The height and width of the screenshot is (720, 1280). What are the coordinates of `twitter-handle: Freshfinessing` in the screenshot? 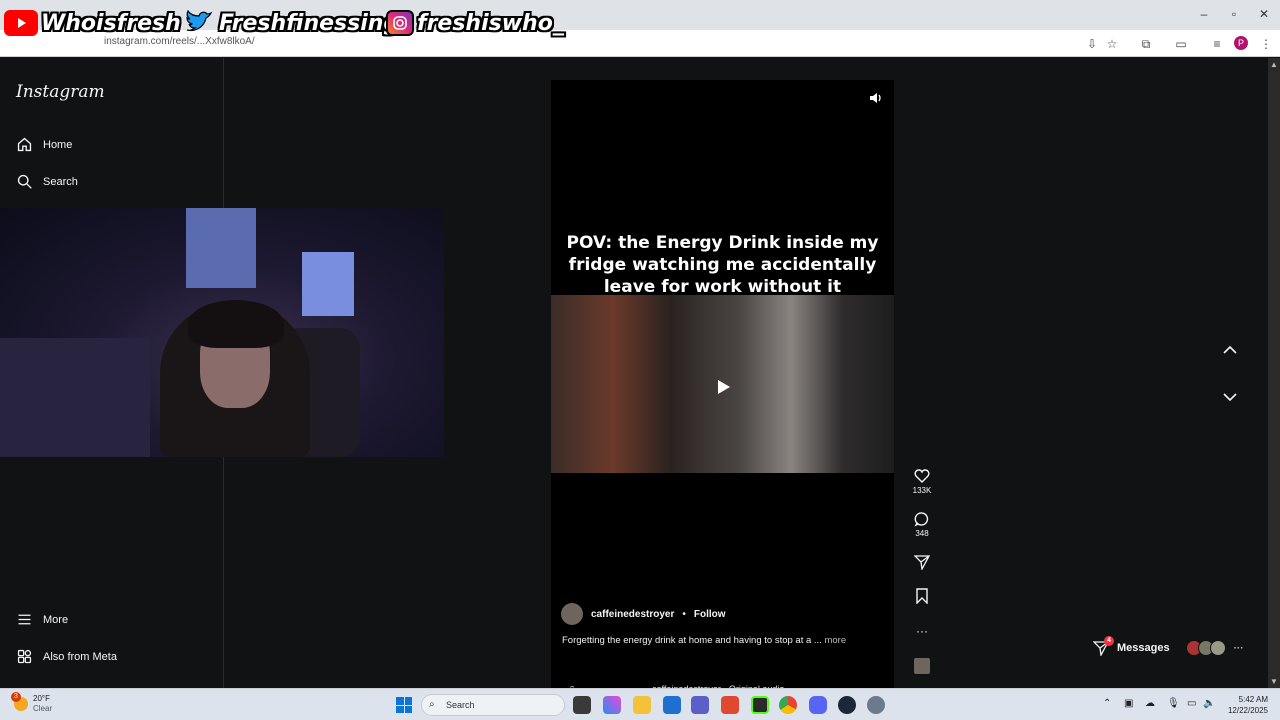 It's located at (309, 23).